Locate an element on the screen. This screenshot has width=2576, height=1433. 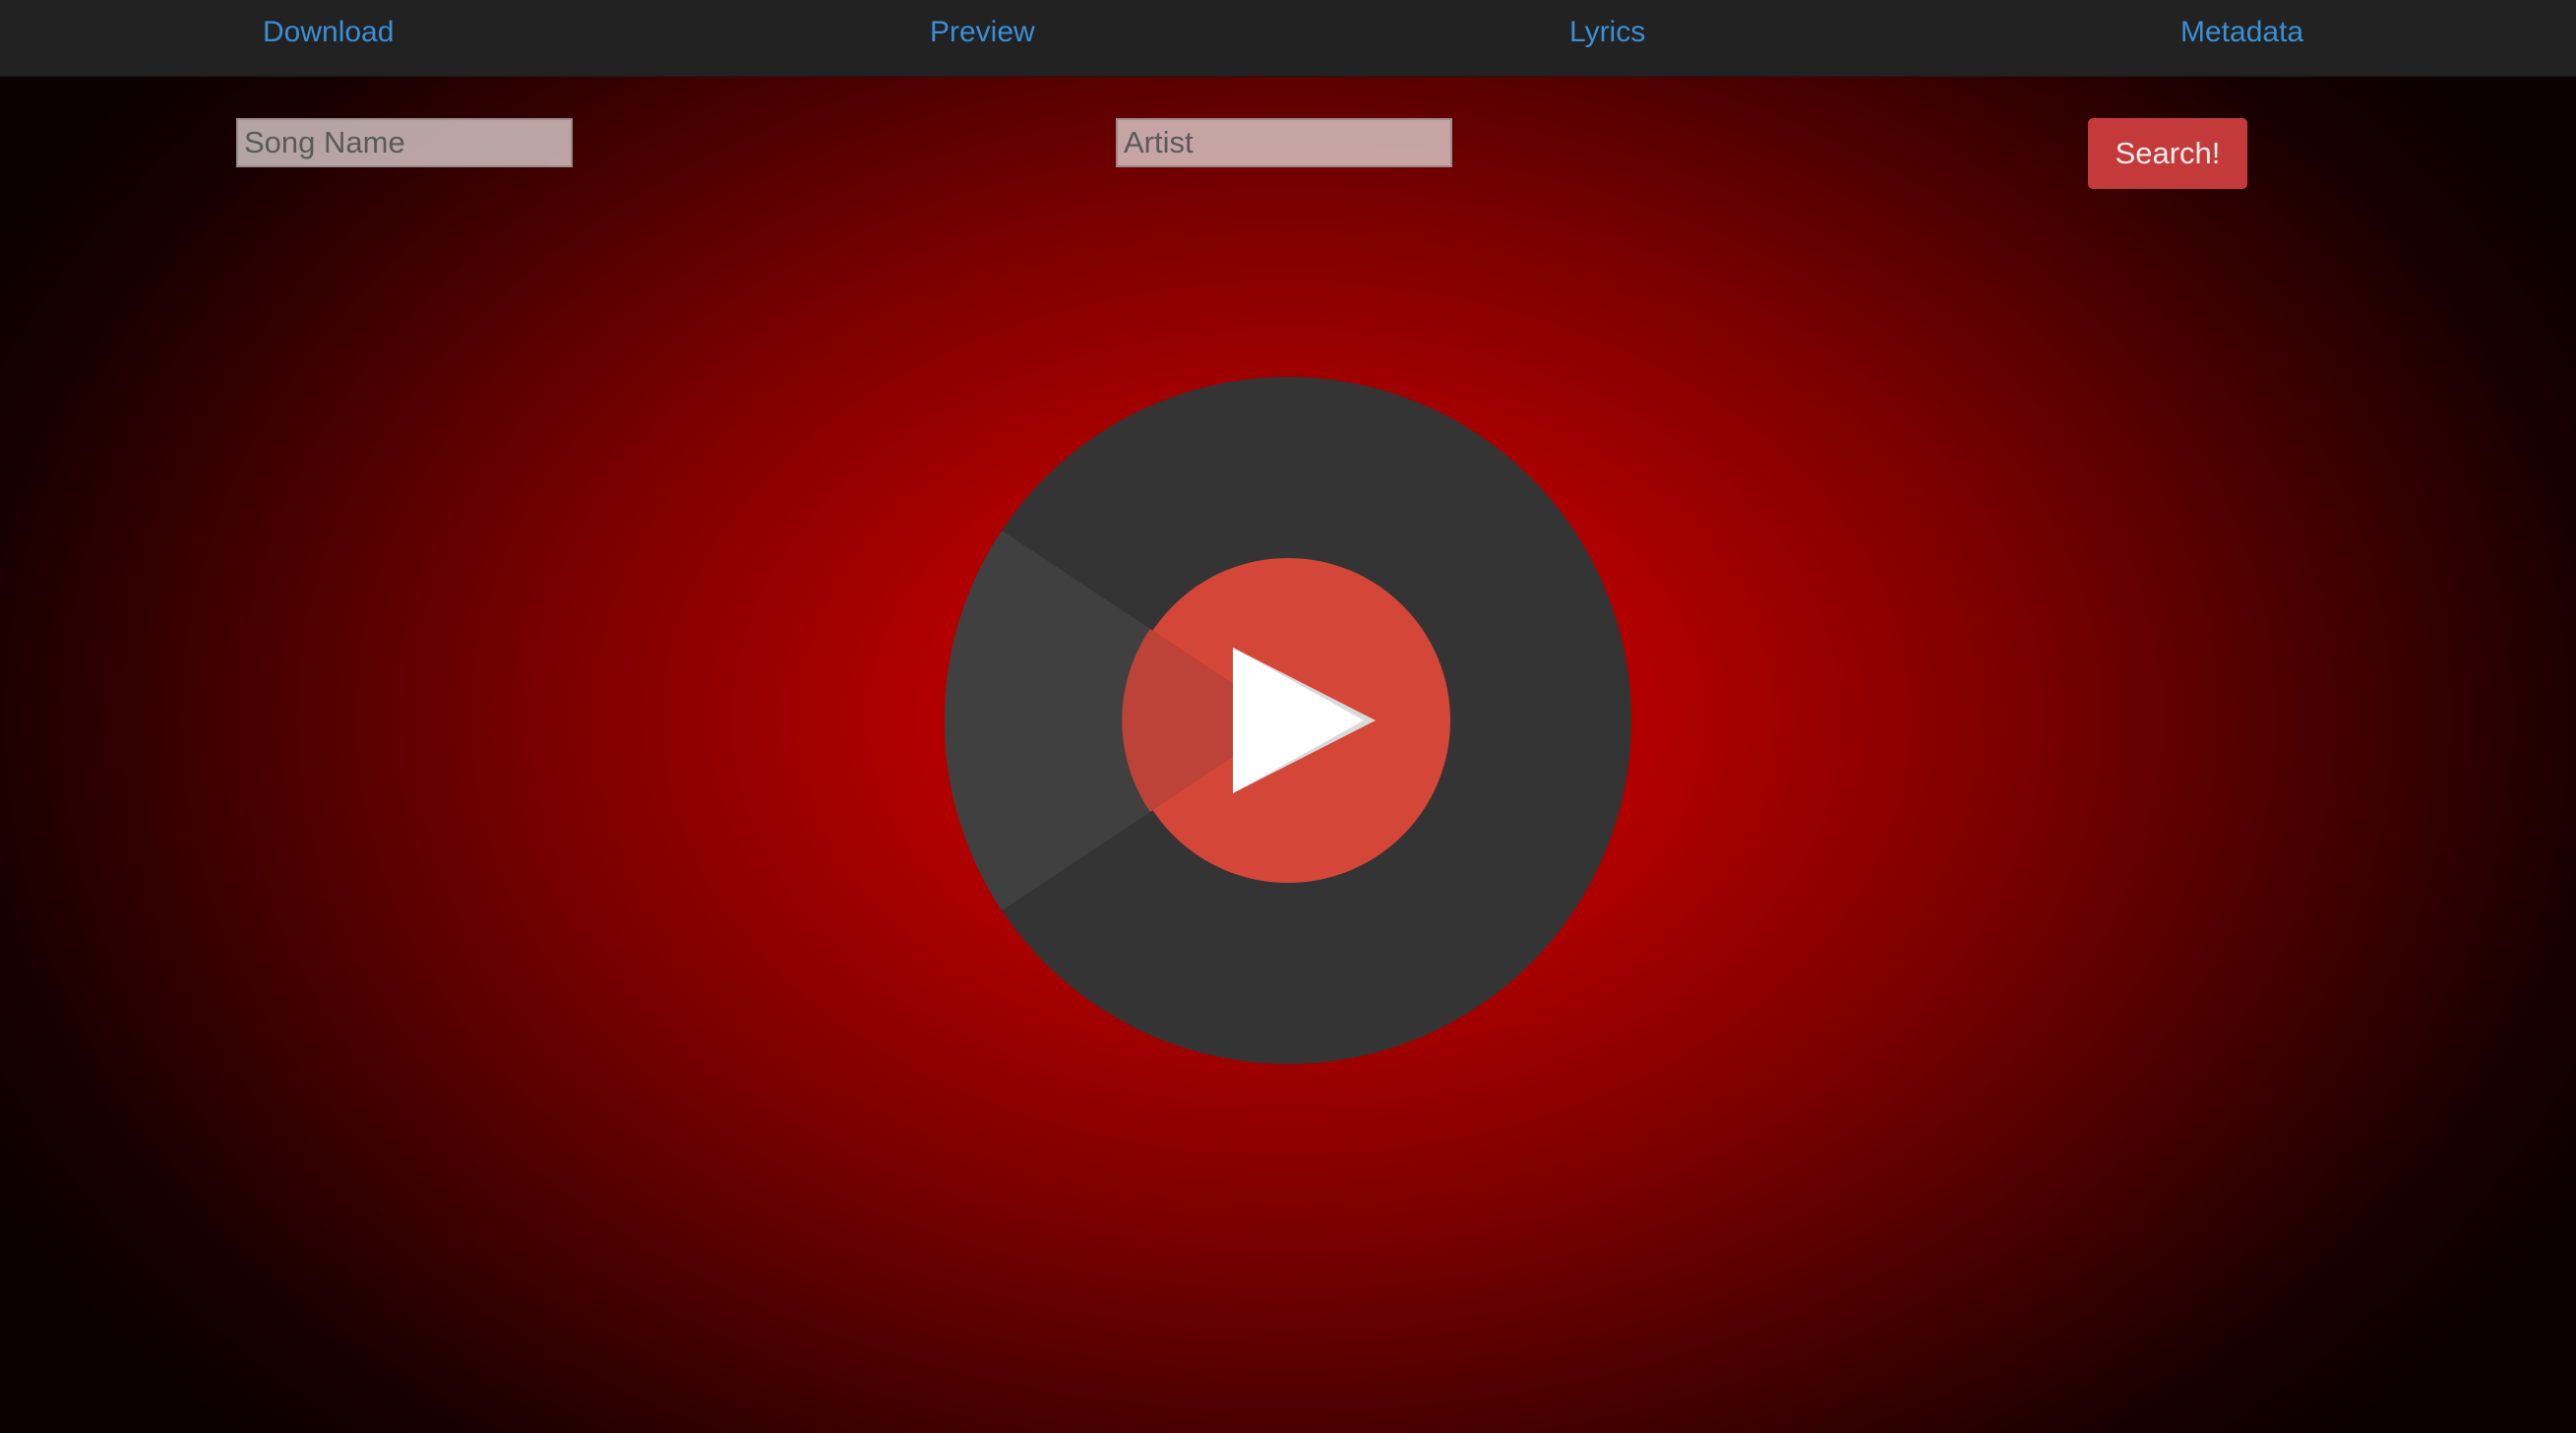
nav-link-lyrics: Lyrics is located at coordinates (1607, 32).